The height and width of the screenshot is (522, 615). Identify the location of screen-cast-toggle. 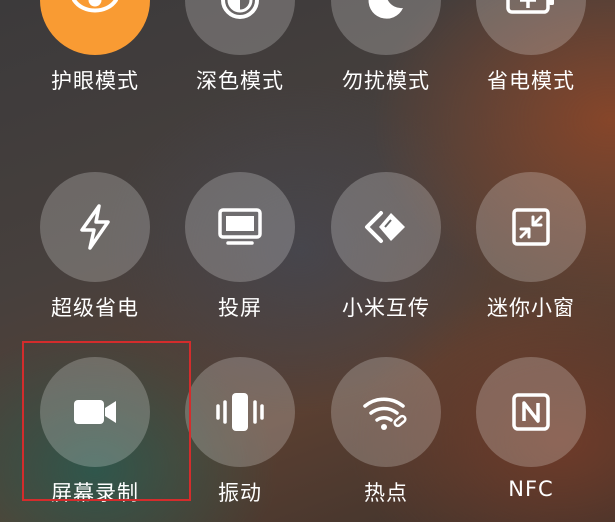
(240, 227).